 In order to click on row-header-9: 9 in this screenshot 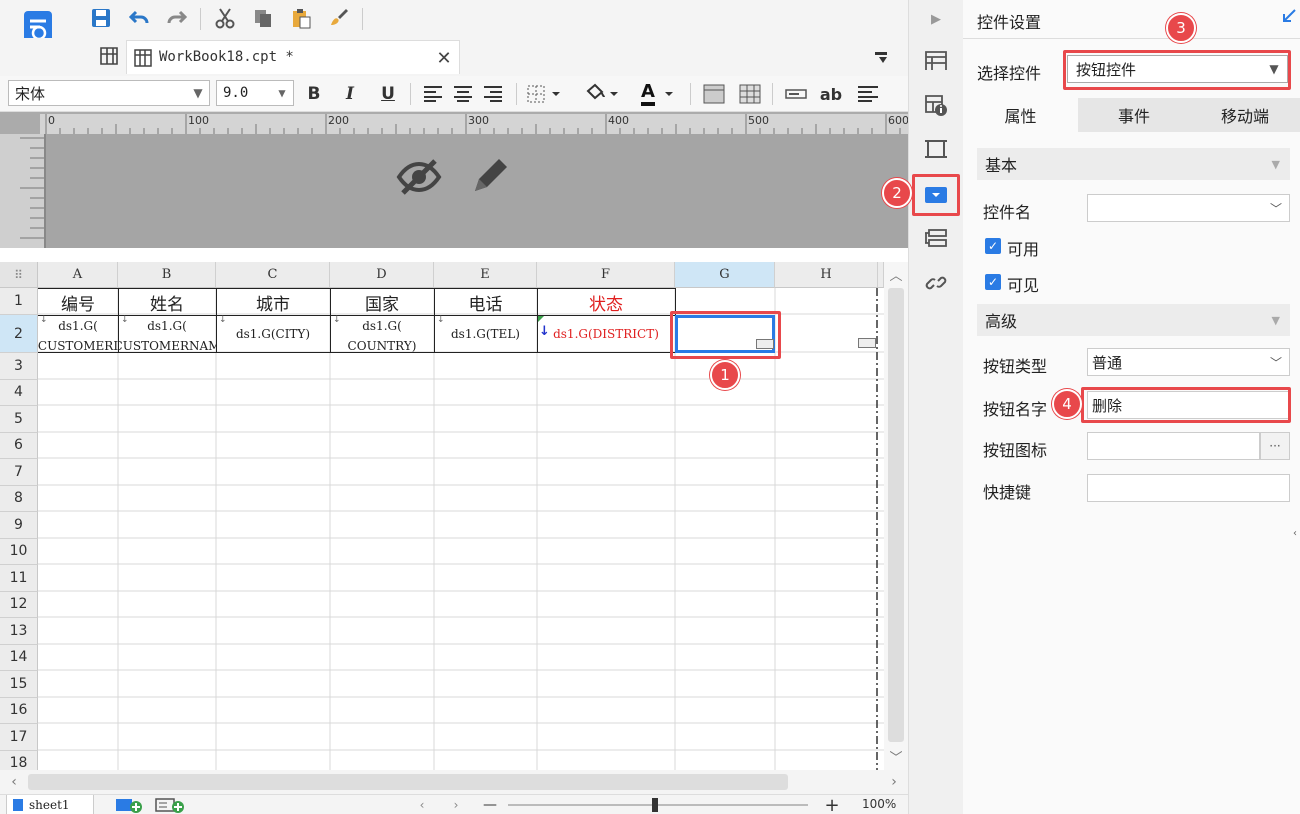, I will do `click(19, 525)`.